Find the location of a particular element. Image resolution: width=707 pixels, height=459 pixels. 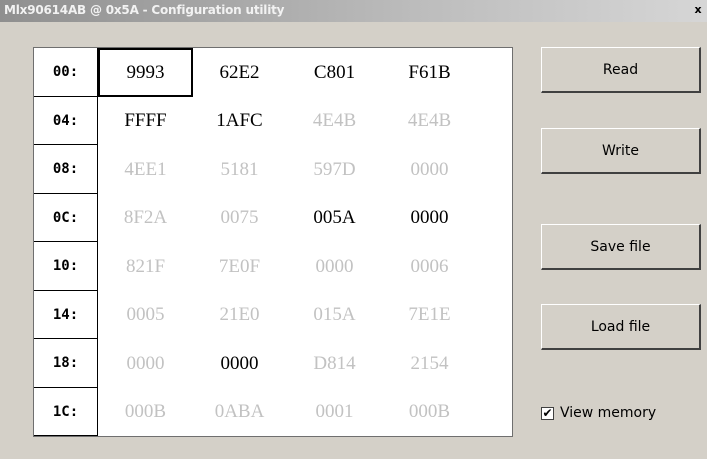

close-button: x is located at coordinates (698, 10).